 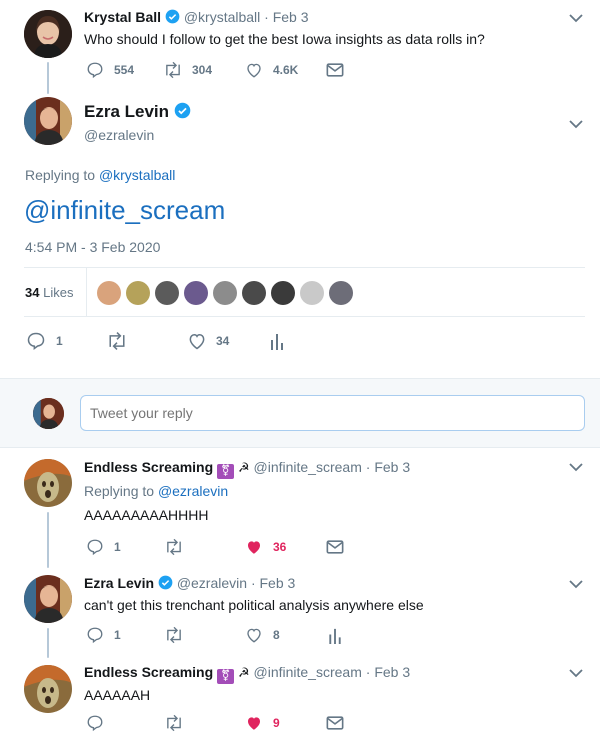 I want to click on reply-input, so click(x=332, y=413).